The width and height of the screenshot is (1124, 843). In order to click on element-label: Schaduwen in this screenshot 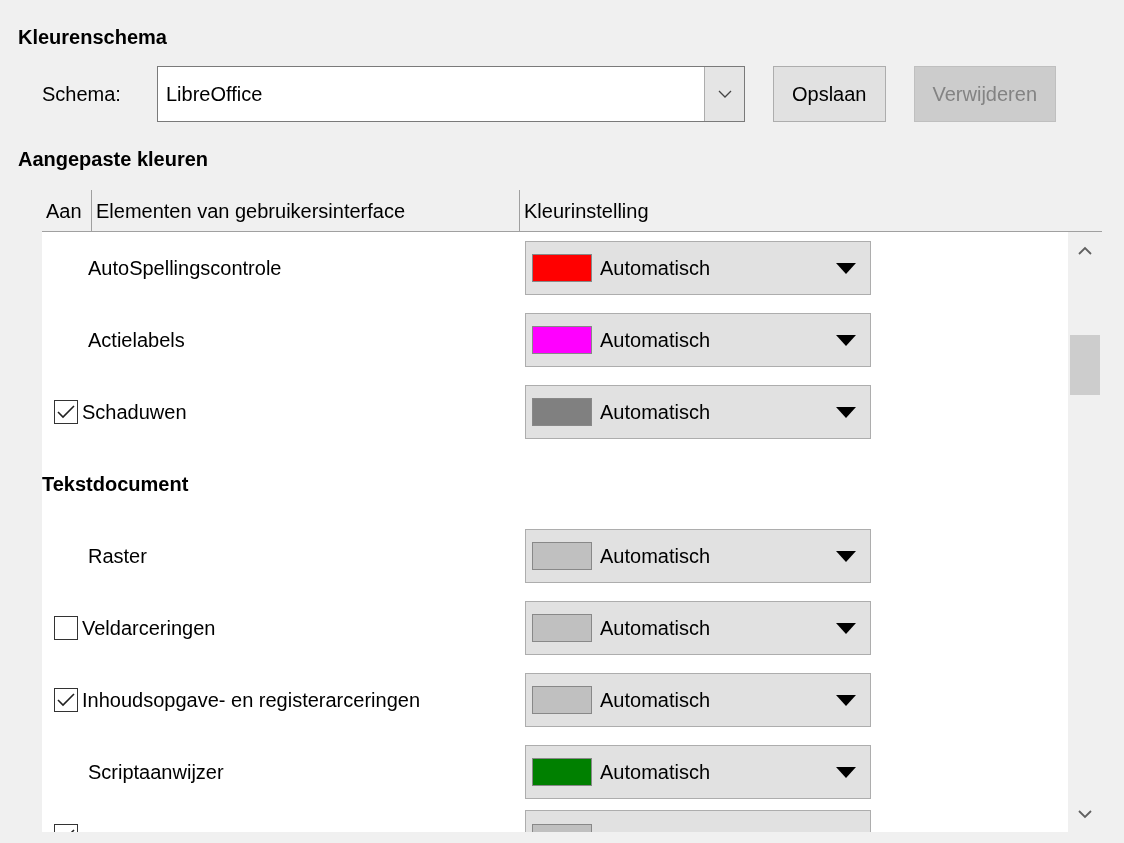, I will do `click(134, 412)`.